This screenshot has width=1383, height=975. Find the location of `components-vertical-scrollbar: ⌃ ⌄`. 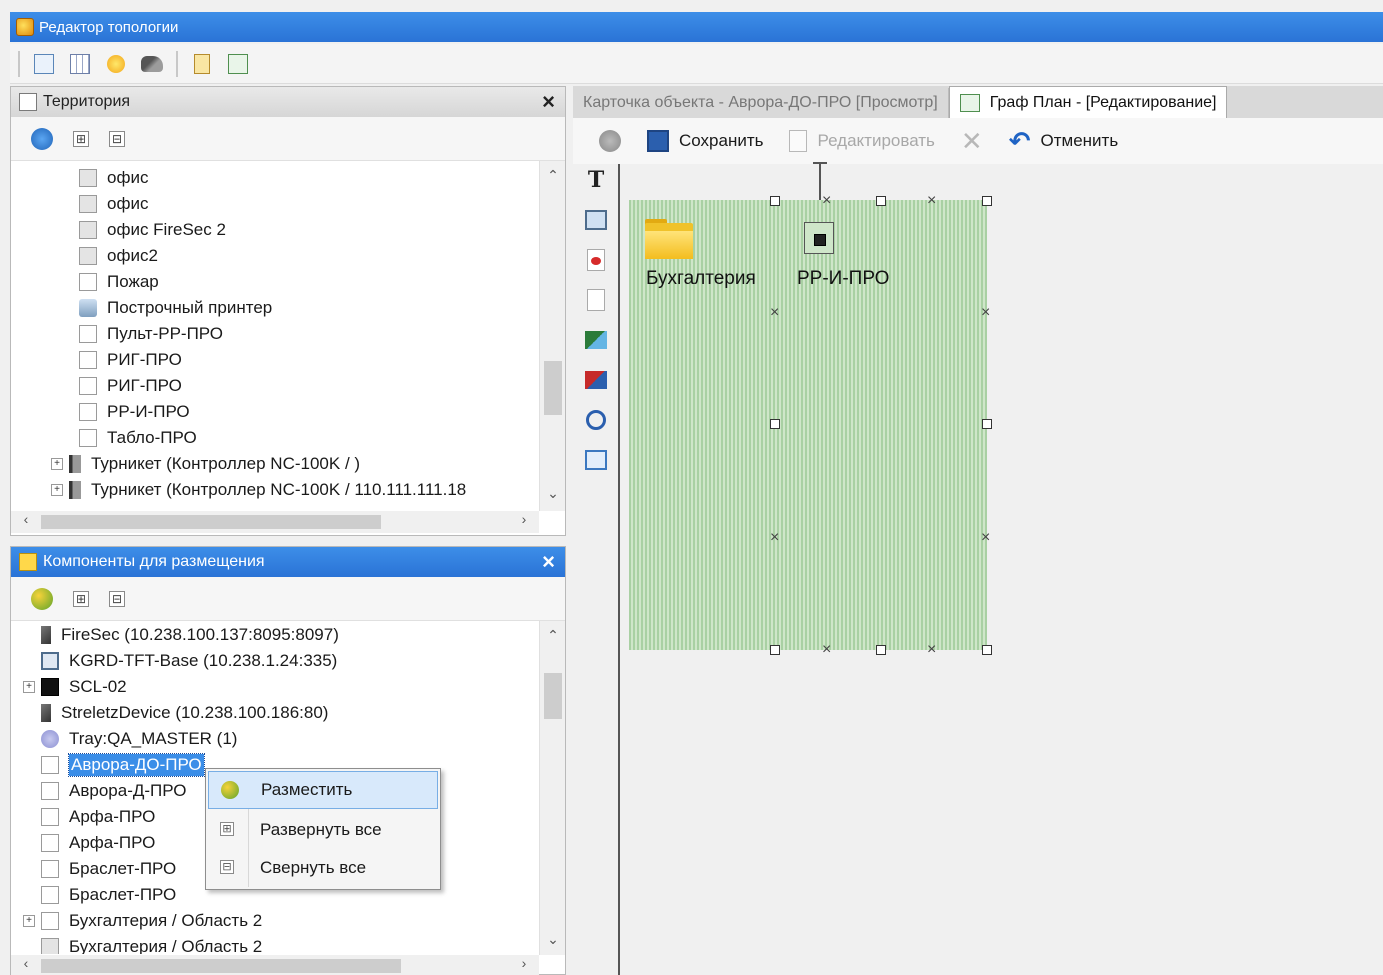

components-vertical-scrollbar: ⌃ ⌄ is located at coordinates (552, 788).